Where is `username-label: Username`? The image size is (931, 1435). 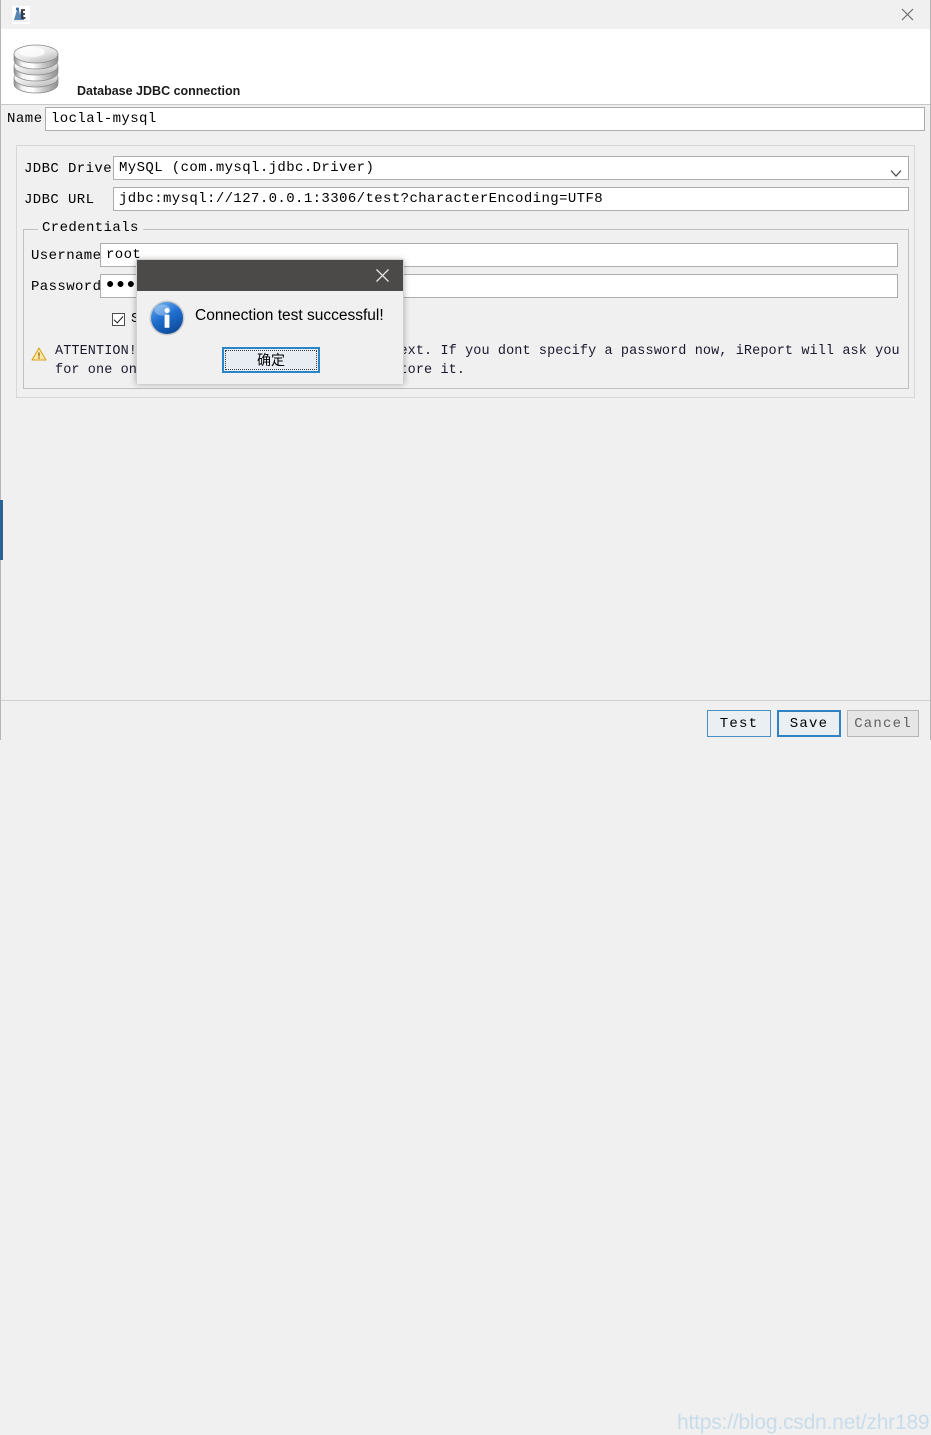
username-label: Username is located at coordinates (66, 256).